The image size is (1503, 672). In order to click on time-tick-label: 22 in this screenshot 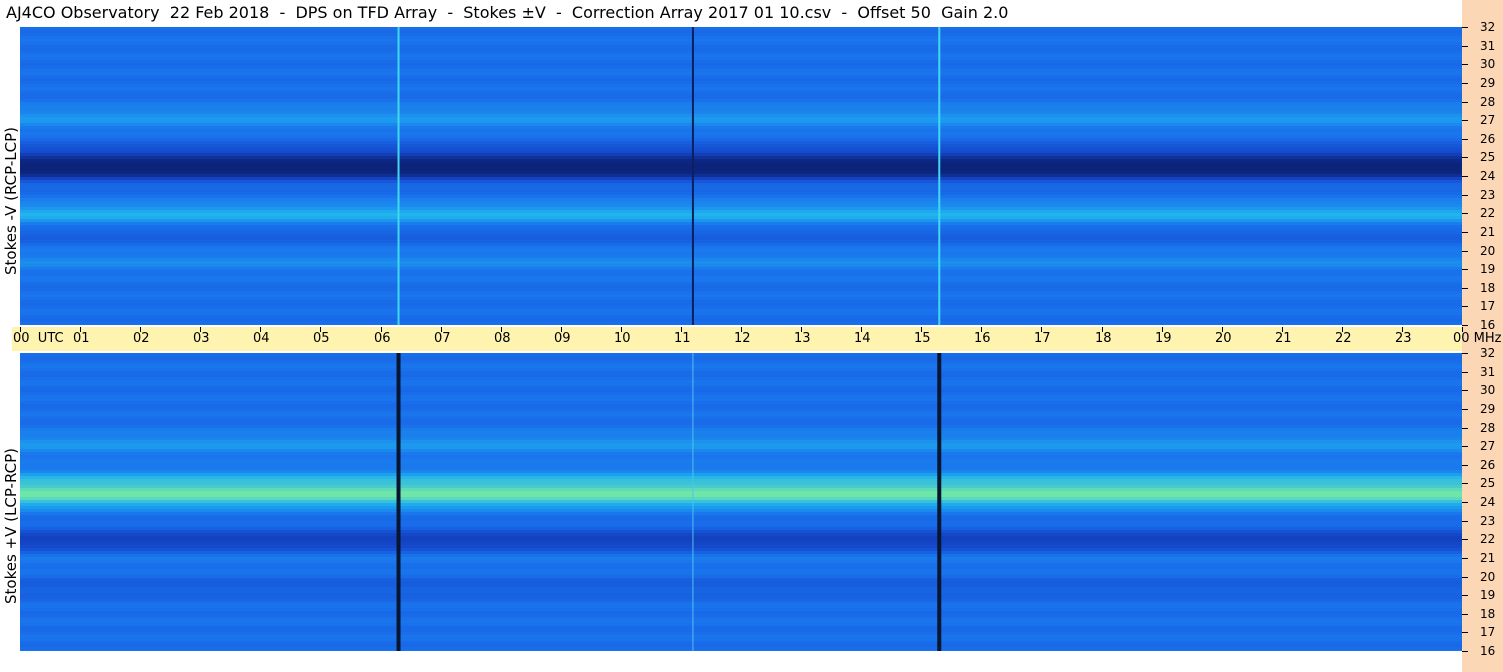, I will do `click(1343, 338)`.